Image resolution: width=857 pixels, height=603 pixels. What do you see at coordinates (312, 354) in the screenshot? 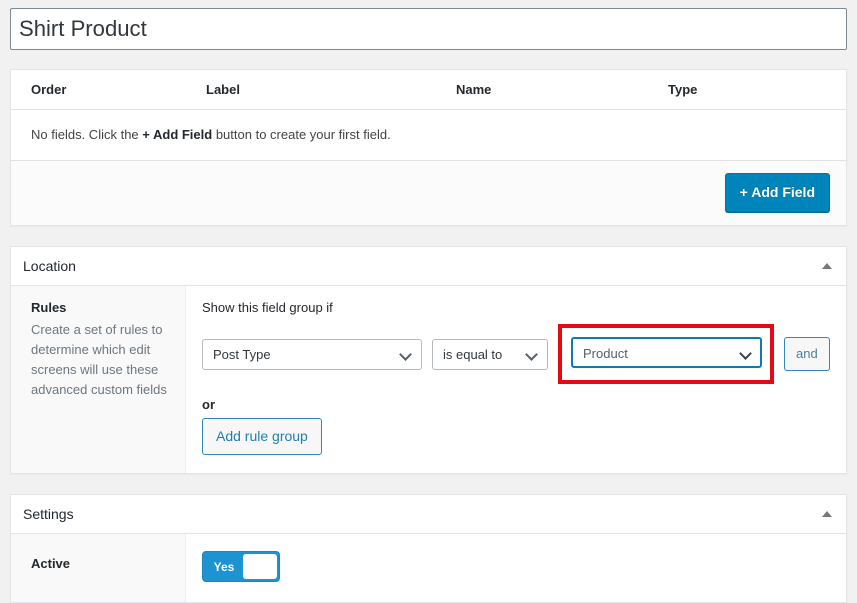
I see `rule-param-select: Post Type` at bounding box center [312, 354].